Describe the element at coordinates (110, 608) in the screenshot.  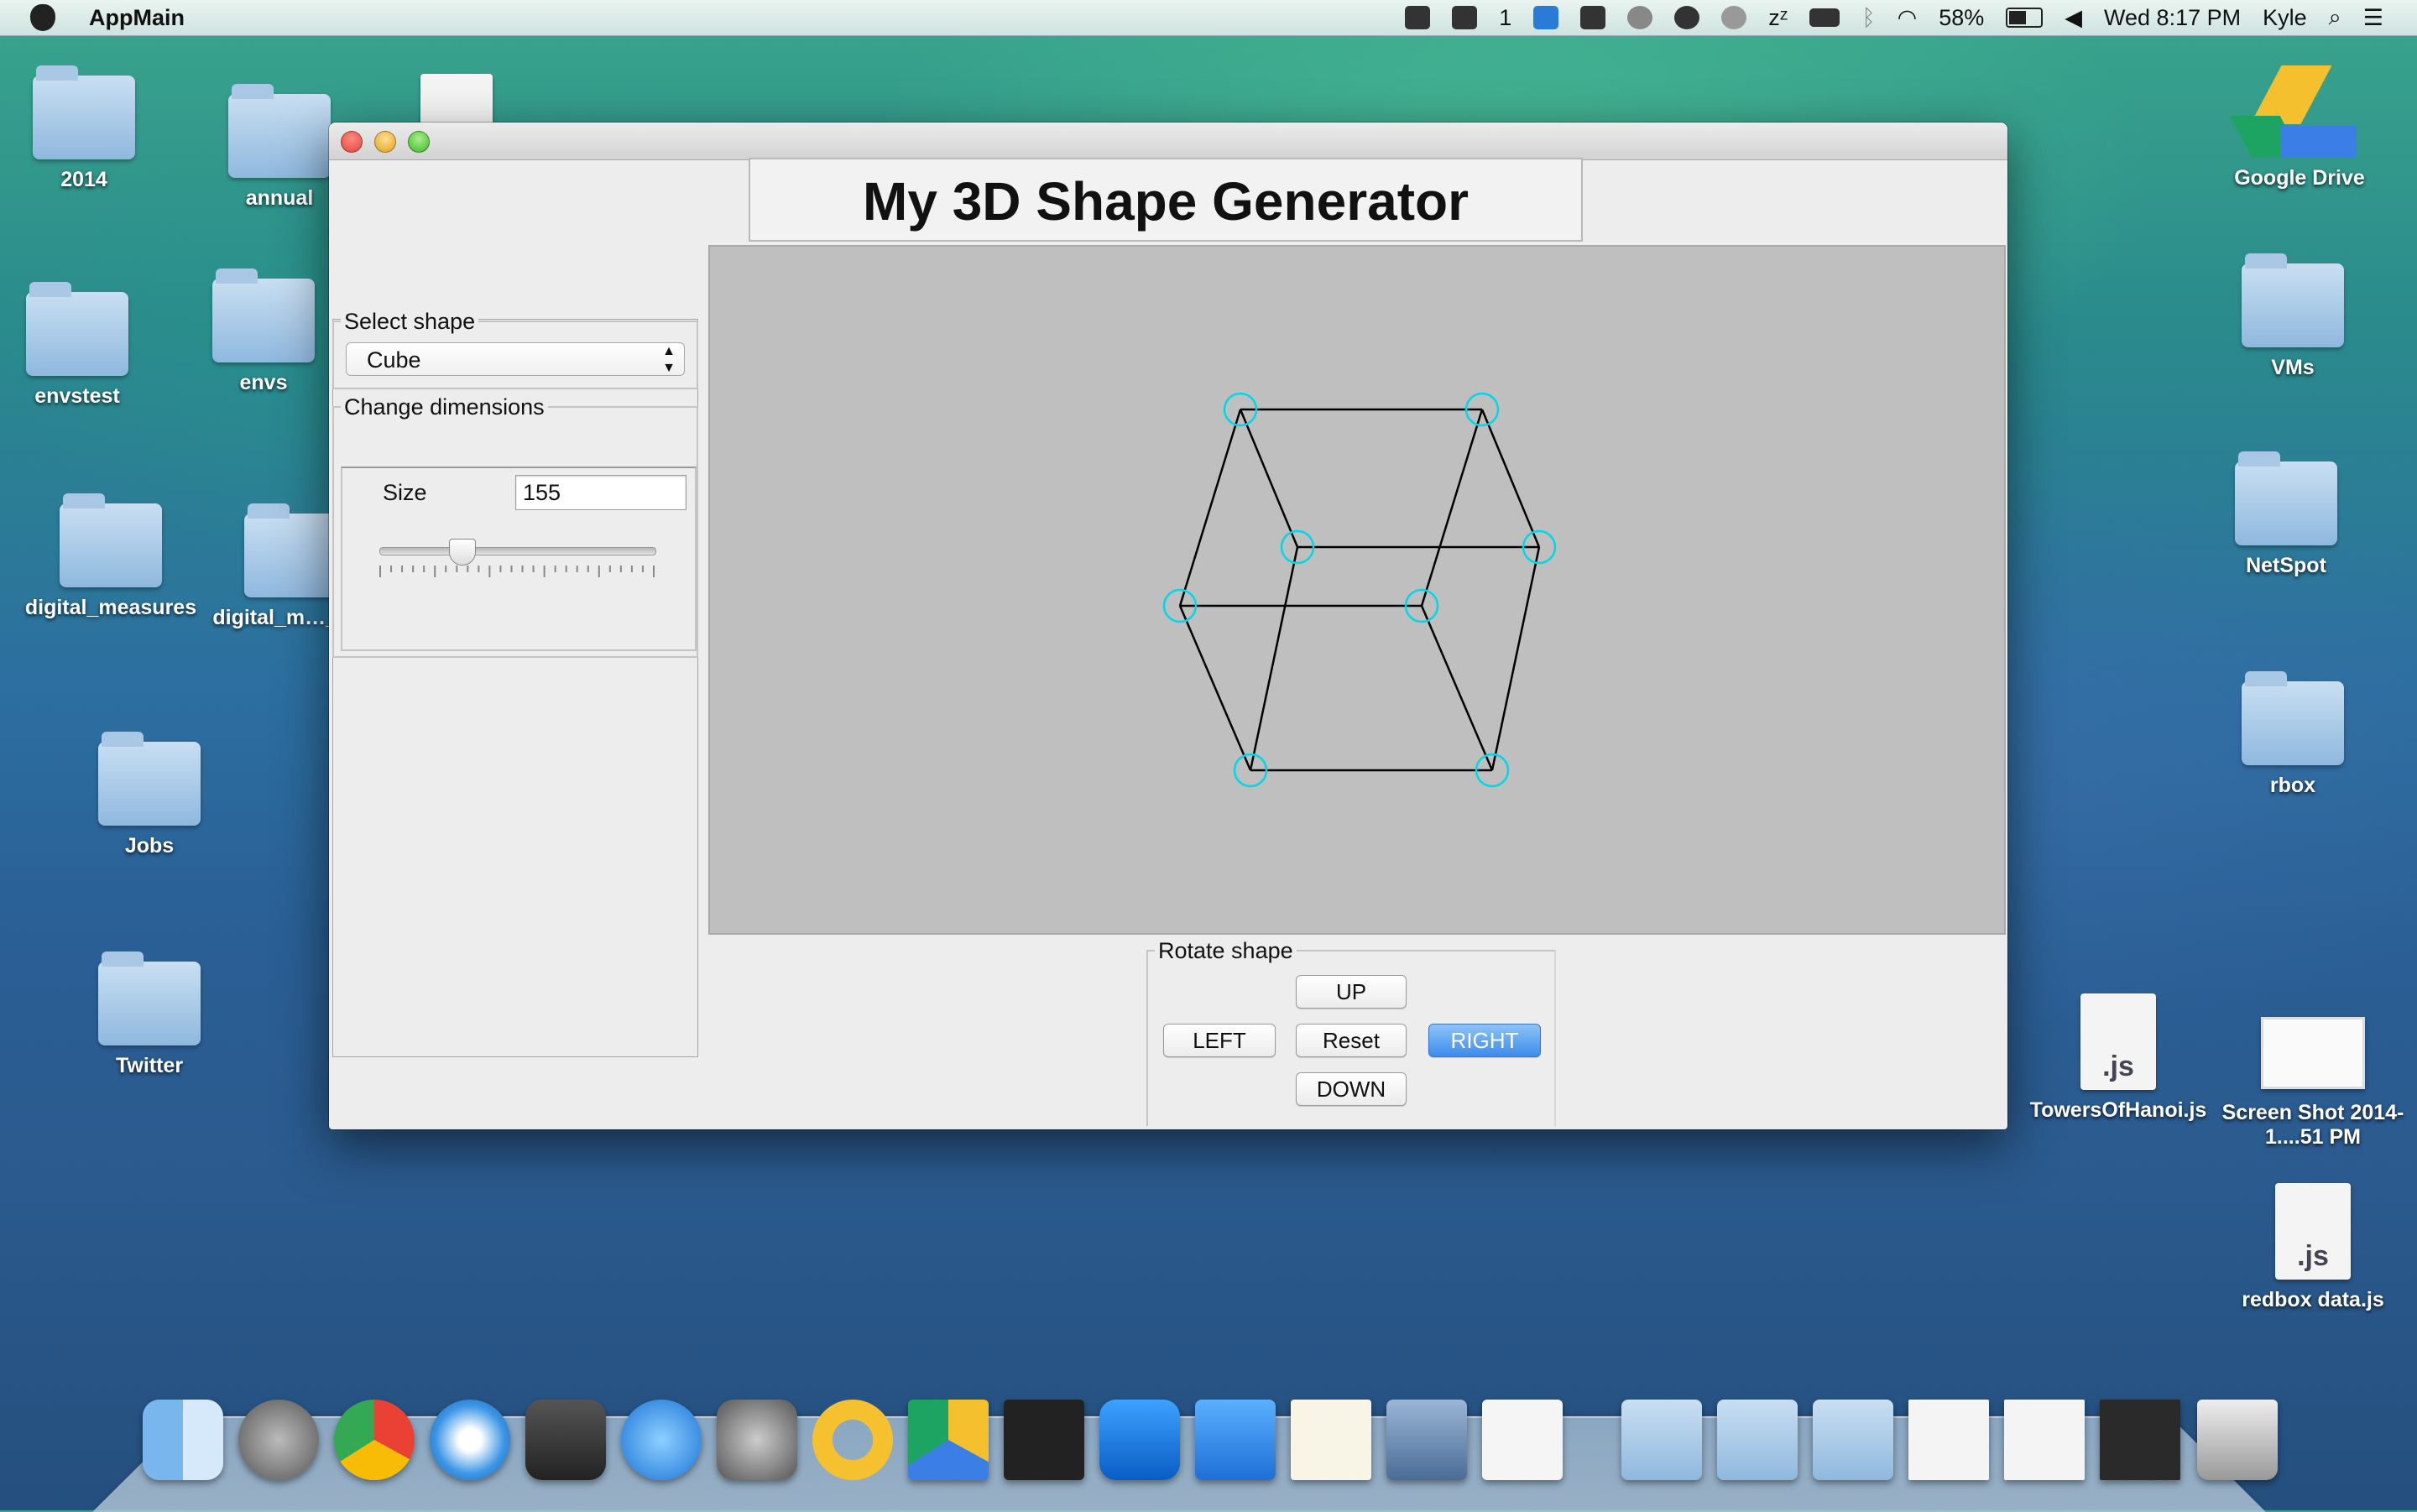
I see `desktop-icon-label: digital_measures` at that location.